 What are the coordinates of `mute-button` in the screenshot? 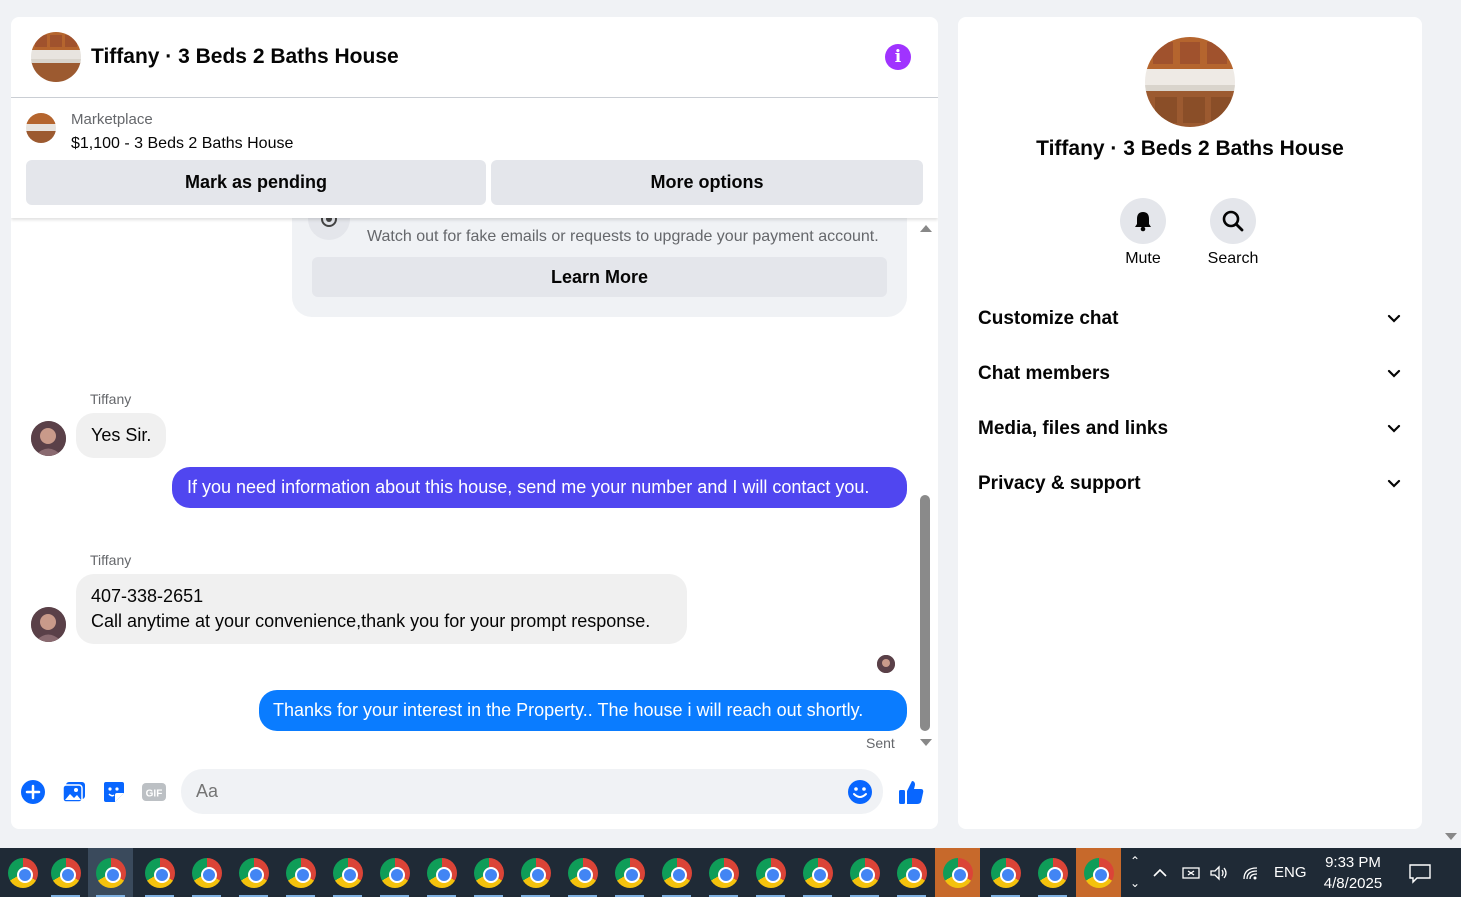 It's located at (1143, 221).